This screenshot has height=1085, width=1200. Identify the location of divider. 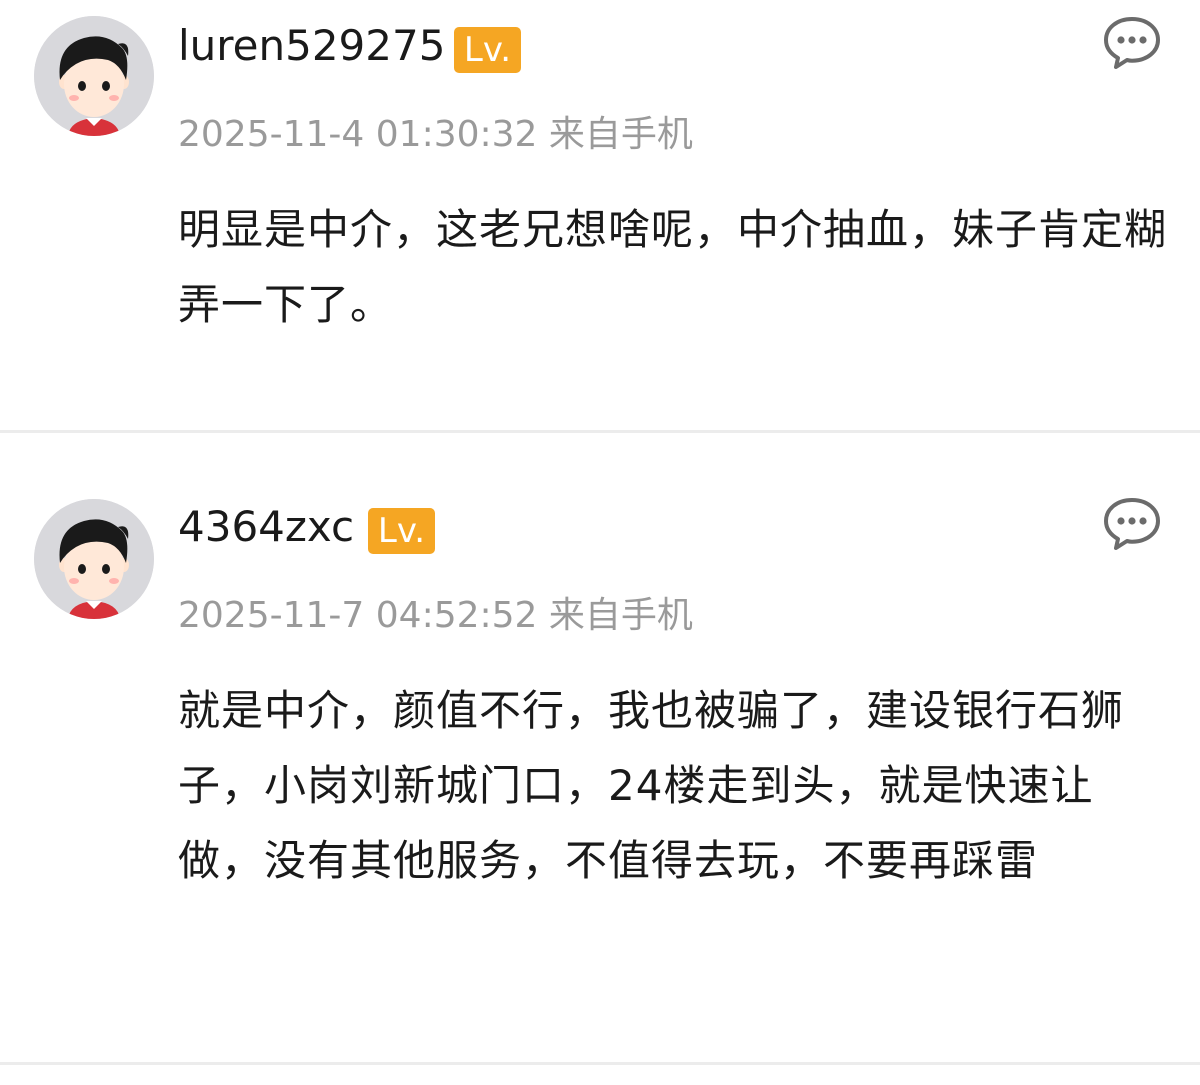
(600, 1063).